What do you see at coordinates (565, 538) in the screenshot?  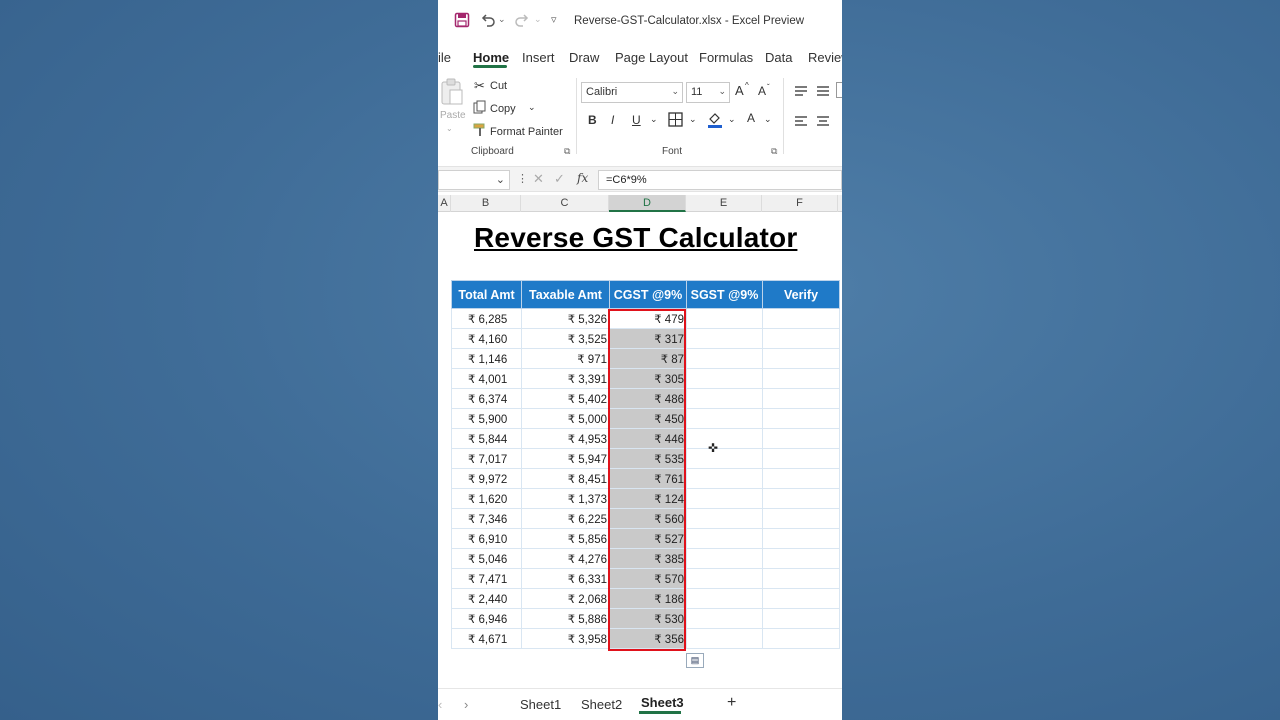 I see `cell-taxable-amt: ₹ 5,856` at bounding box center [565, 538].